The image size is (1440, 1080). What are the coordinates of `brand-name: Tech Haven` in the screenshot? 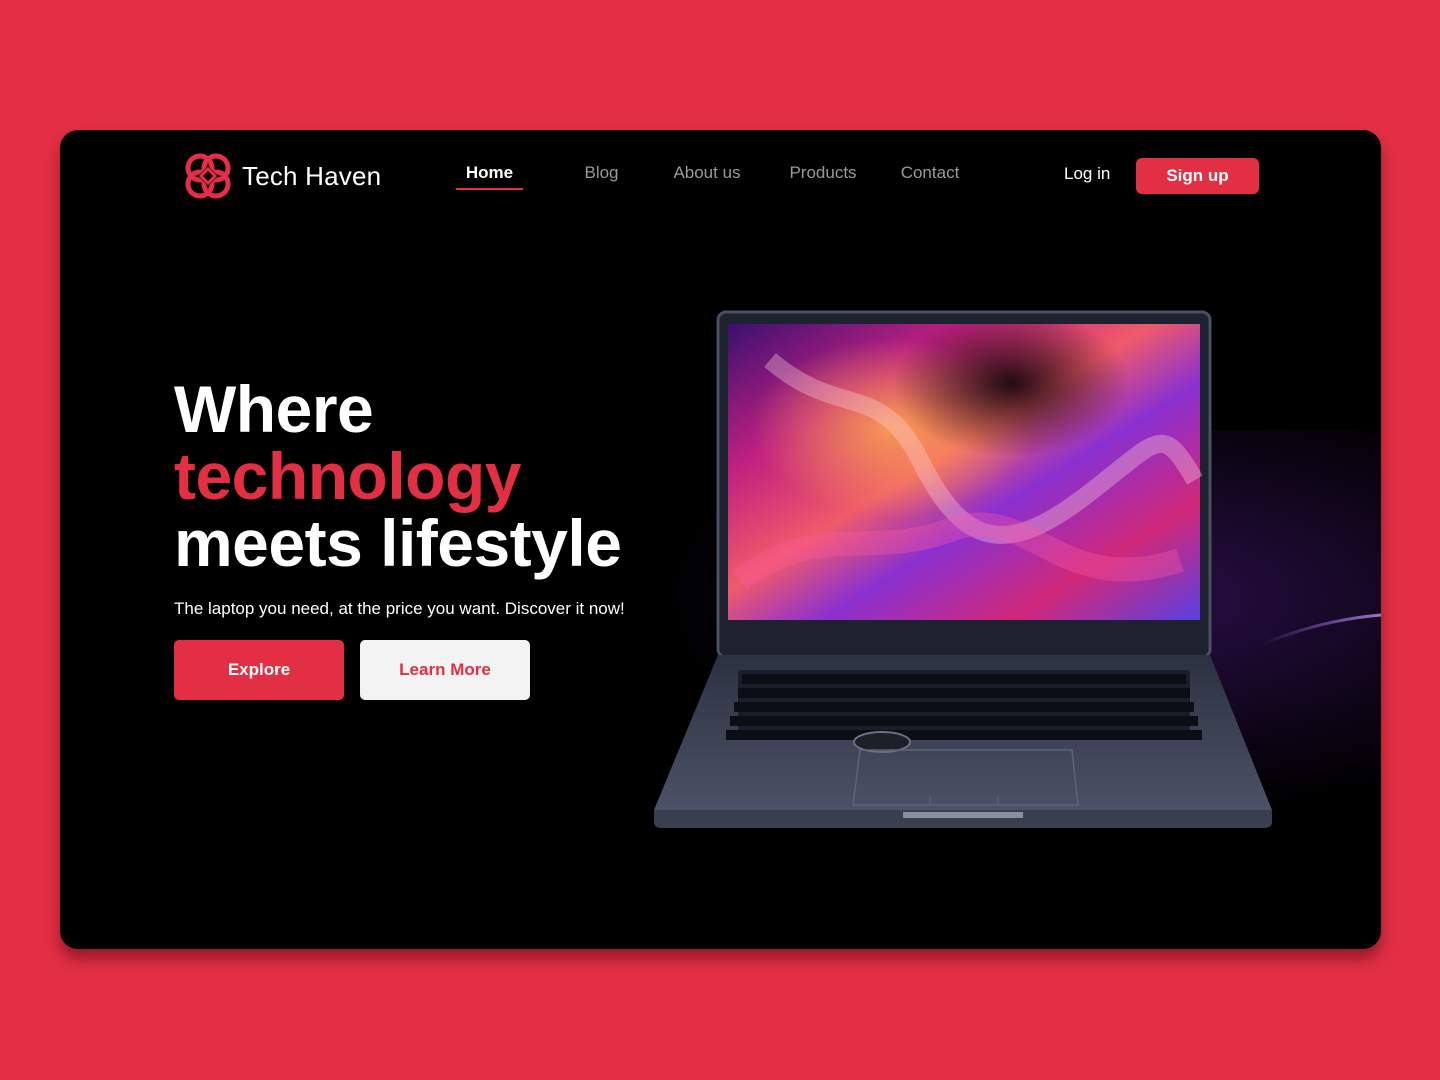 It's located at (312, 175).